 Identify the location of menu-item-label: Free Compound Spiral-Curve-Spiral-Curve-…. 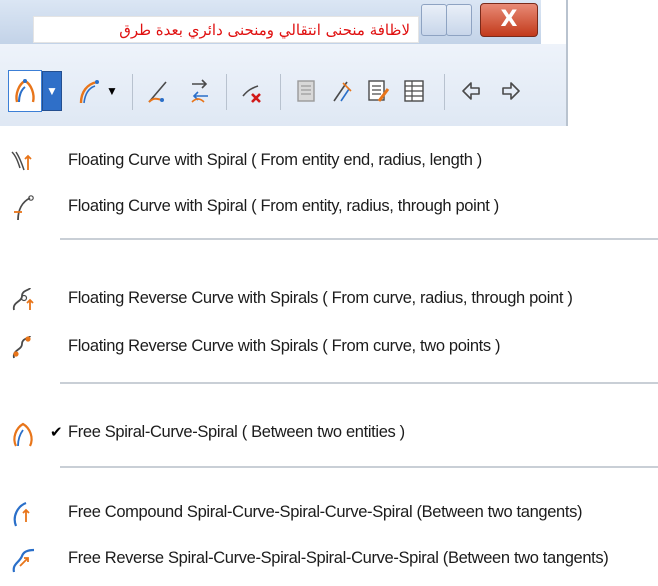
(325, 512).